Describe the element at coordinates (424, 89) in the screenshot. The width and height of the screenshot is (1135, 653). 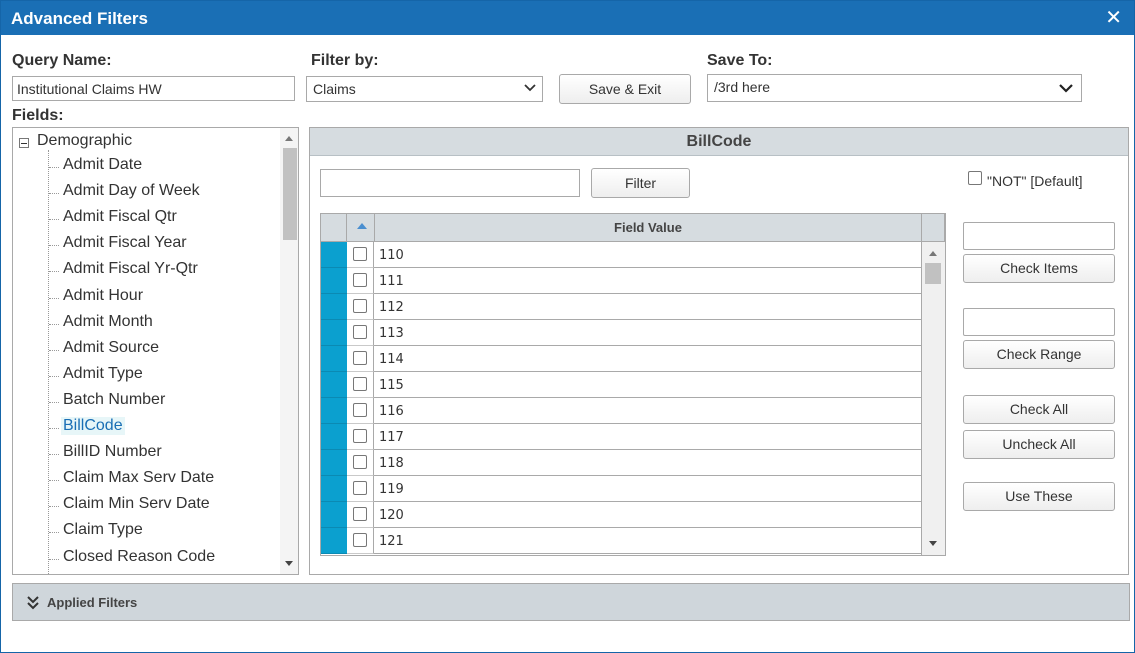
I see `filter-by-select: Claims` at that location.